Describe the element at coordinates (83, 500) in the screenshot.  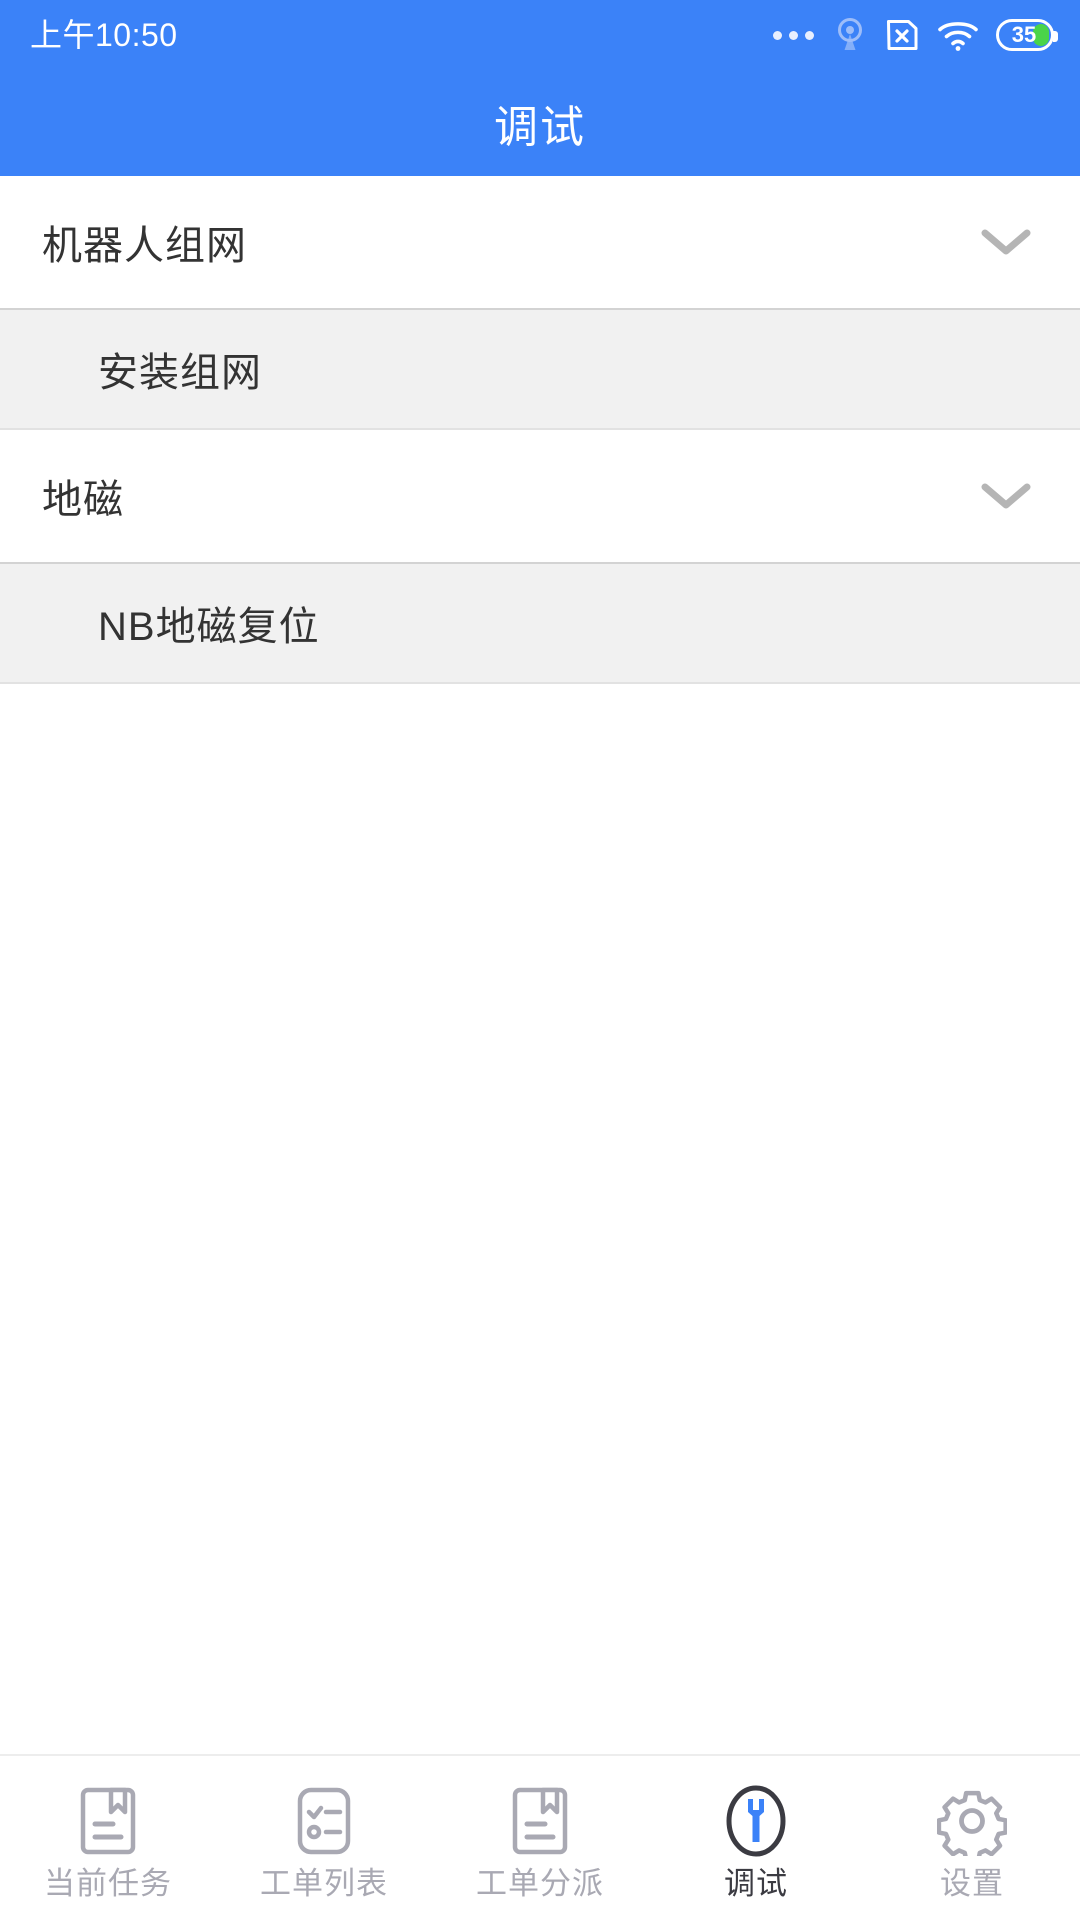
I see `group-header-label: 地磁` at that location.